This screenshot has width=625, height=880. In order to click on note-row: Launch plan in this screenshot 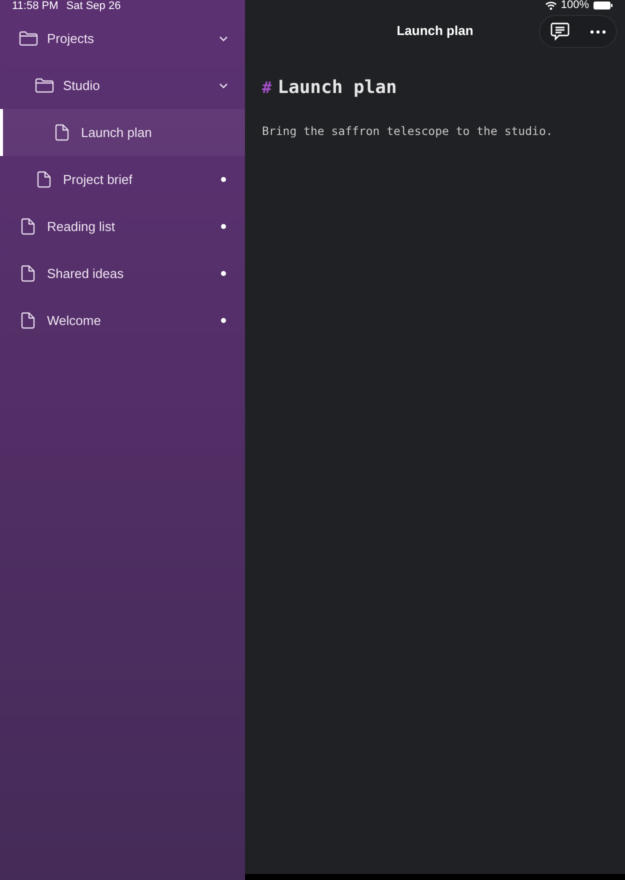, I will do `click(122, 132)`.